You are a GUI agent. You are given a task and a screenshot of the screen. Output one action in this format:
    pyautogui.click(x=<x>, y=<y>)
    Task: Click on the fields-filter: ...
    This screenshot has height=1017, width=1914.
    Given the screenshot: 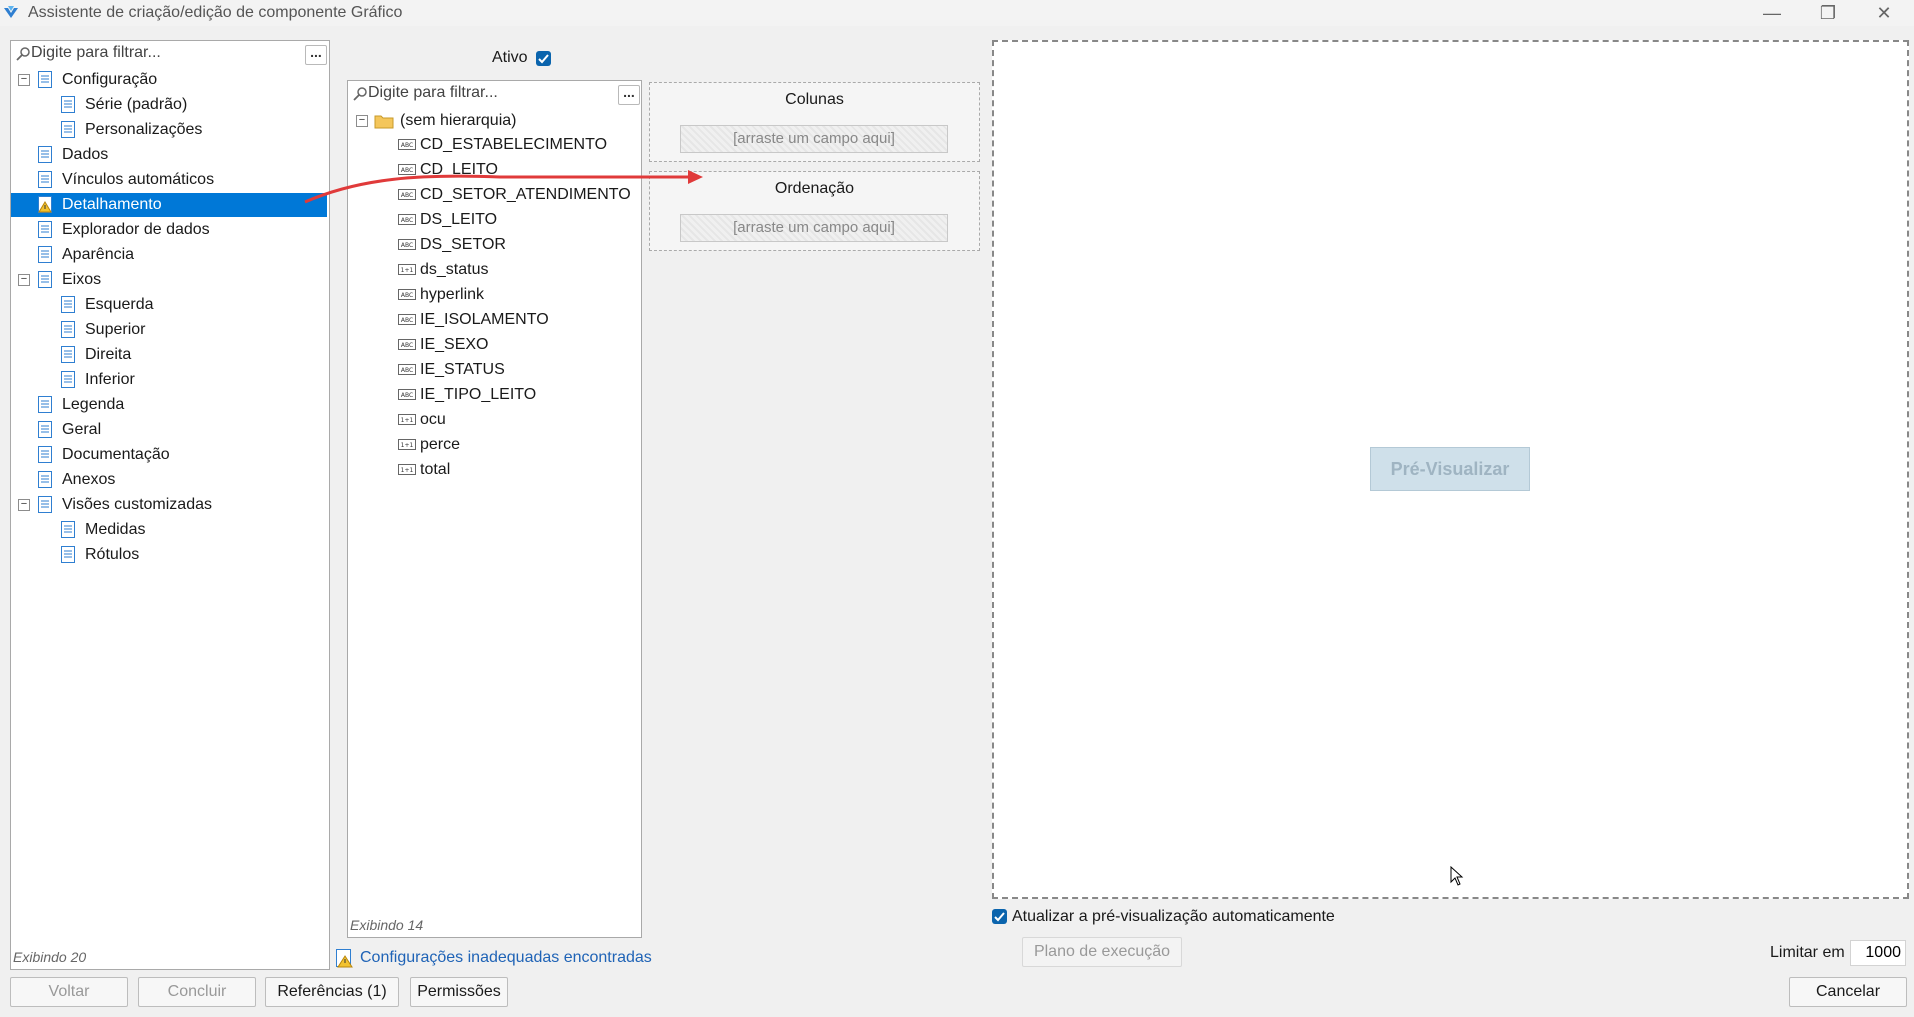 What is the action you would take?
    pyautogui.click(x=494, y=94)
    